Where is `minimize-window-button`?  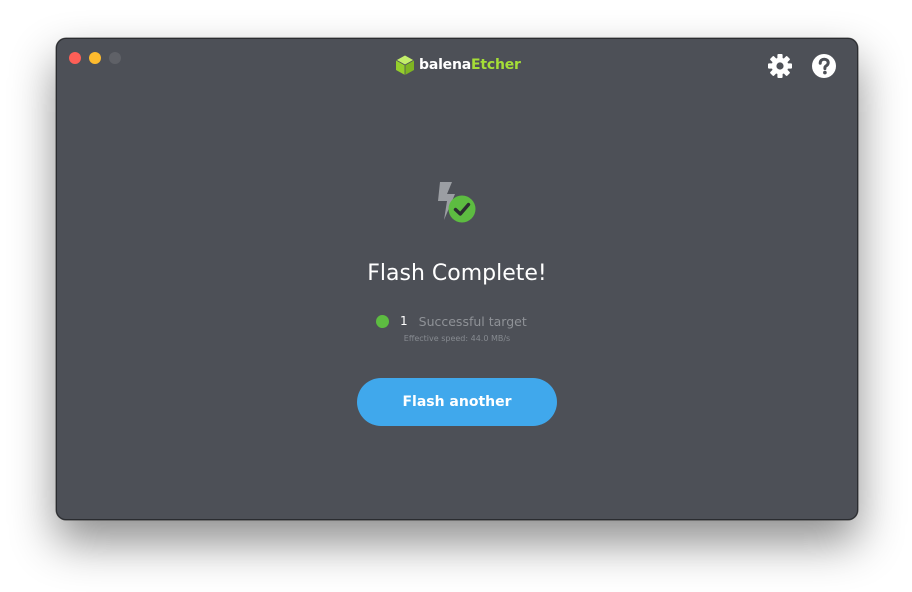 minimize-window-button is located at coordinates (95, 58).